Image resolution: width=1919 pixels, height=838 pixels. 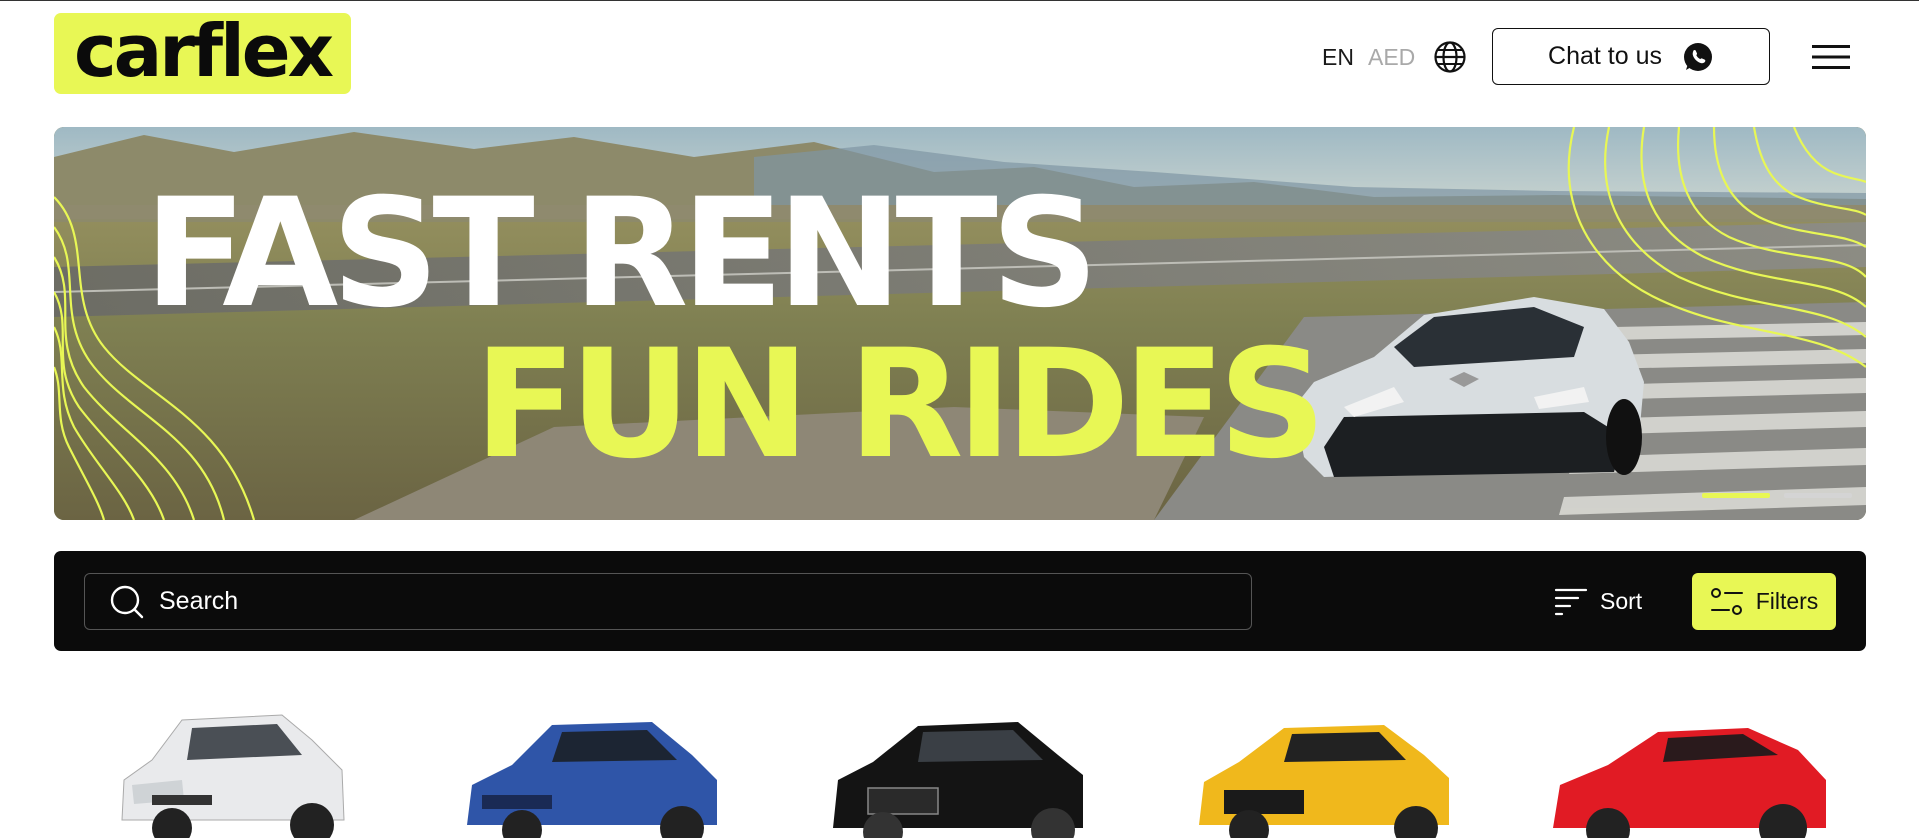 I want to click on carflex-logo: carflex, so click(x=202, y=53).